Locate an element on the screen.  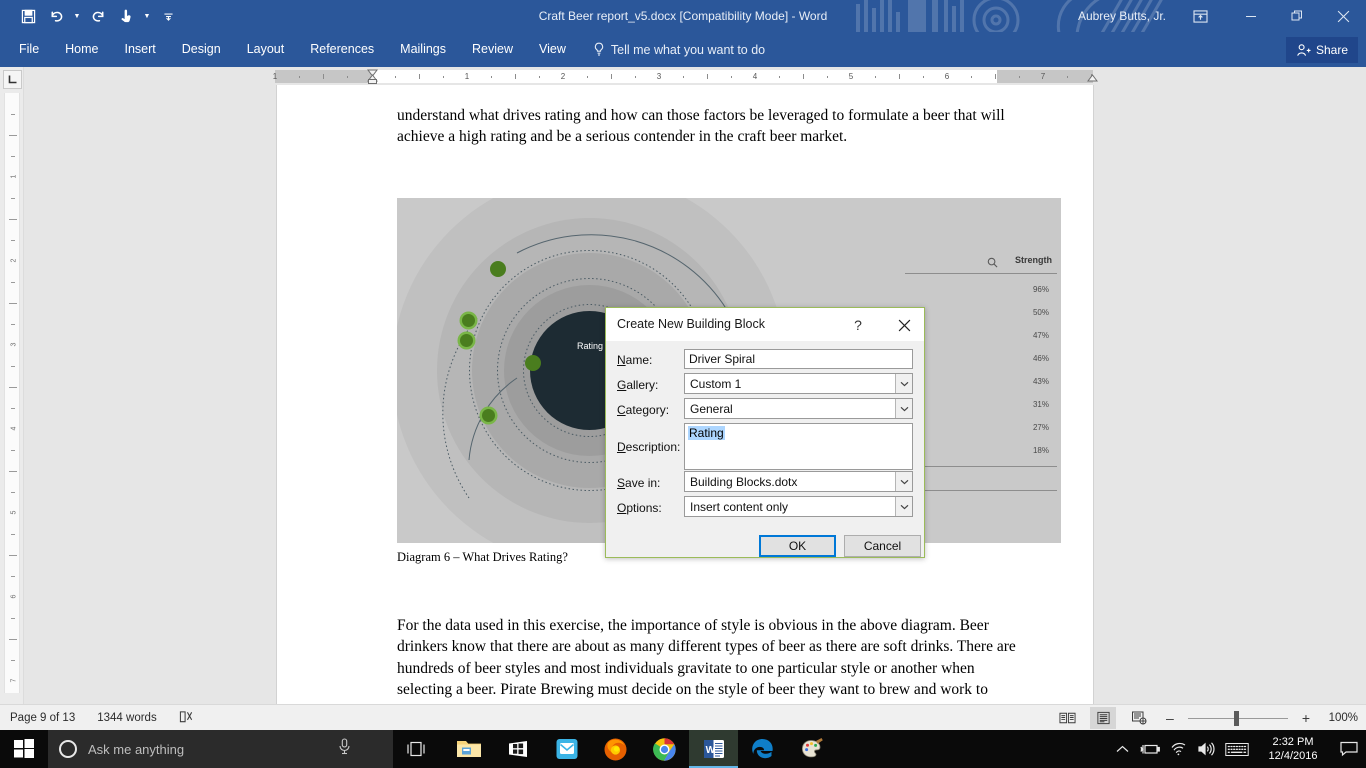
paint-icon is located at coordinates (811, 749).